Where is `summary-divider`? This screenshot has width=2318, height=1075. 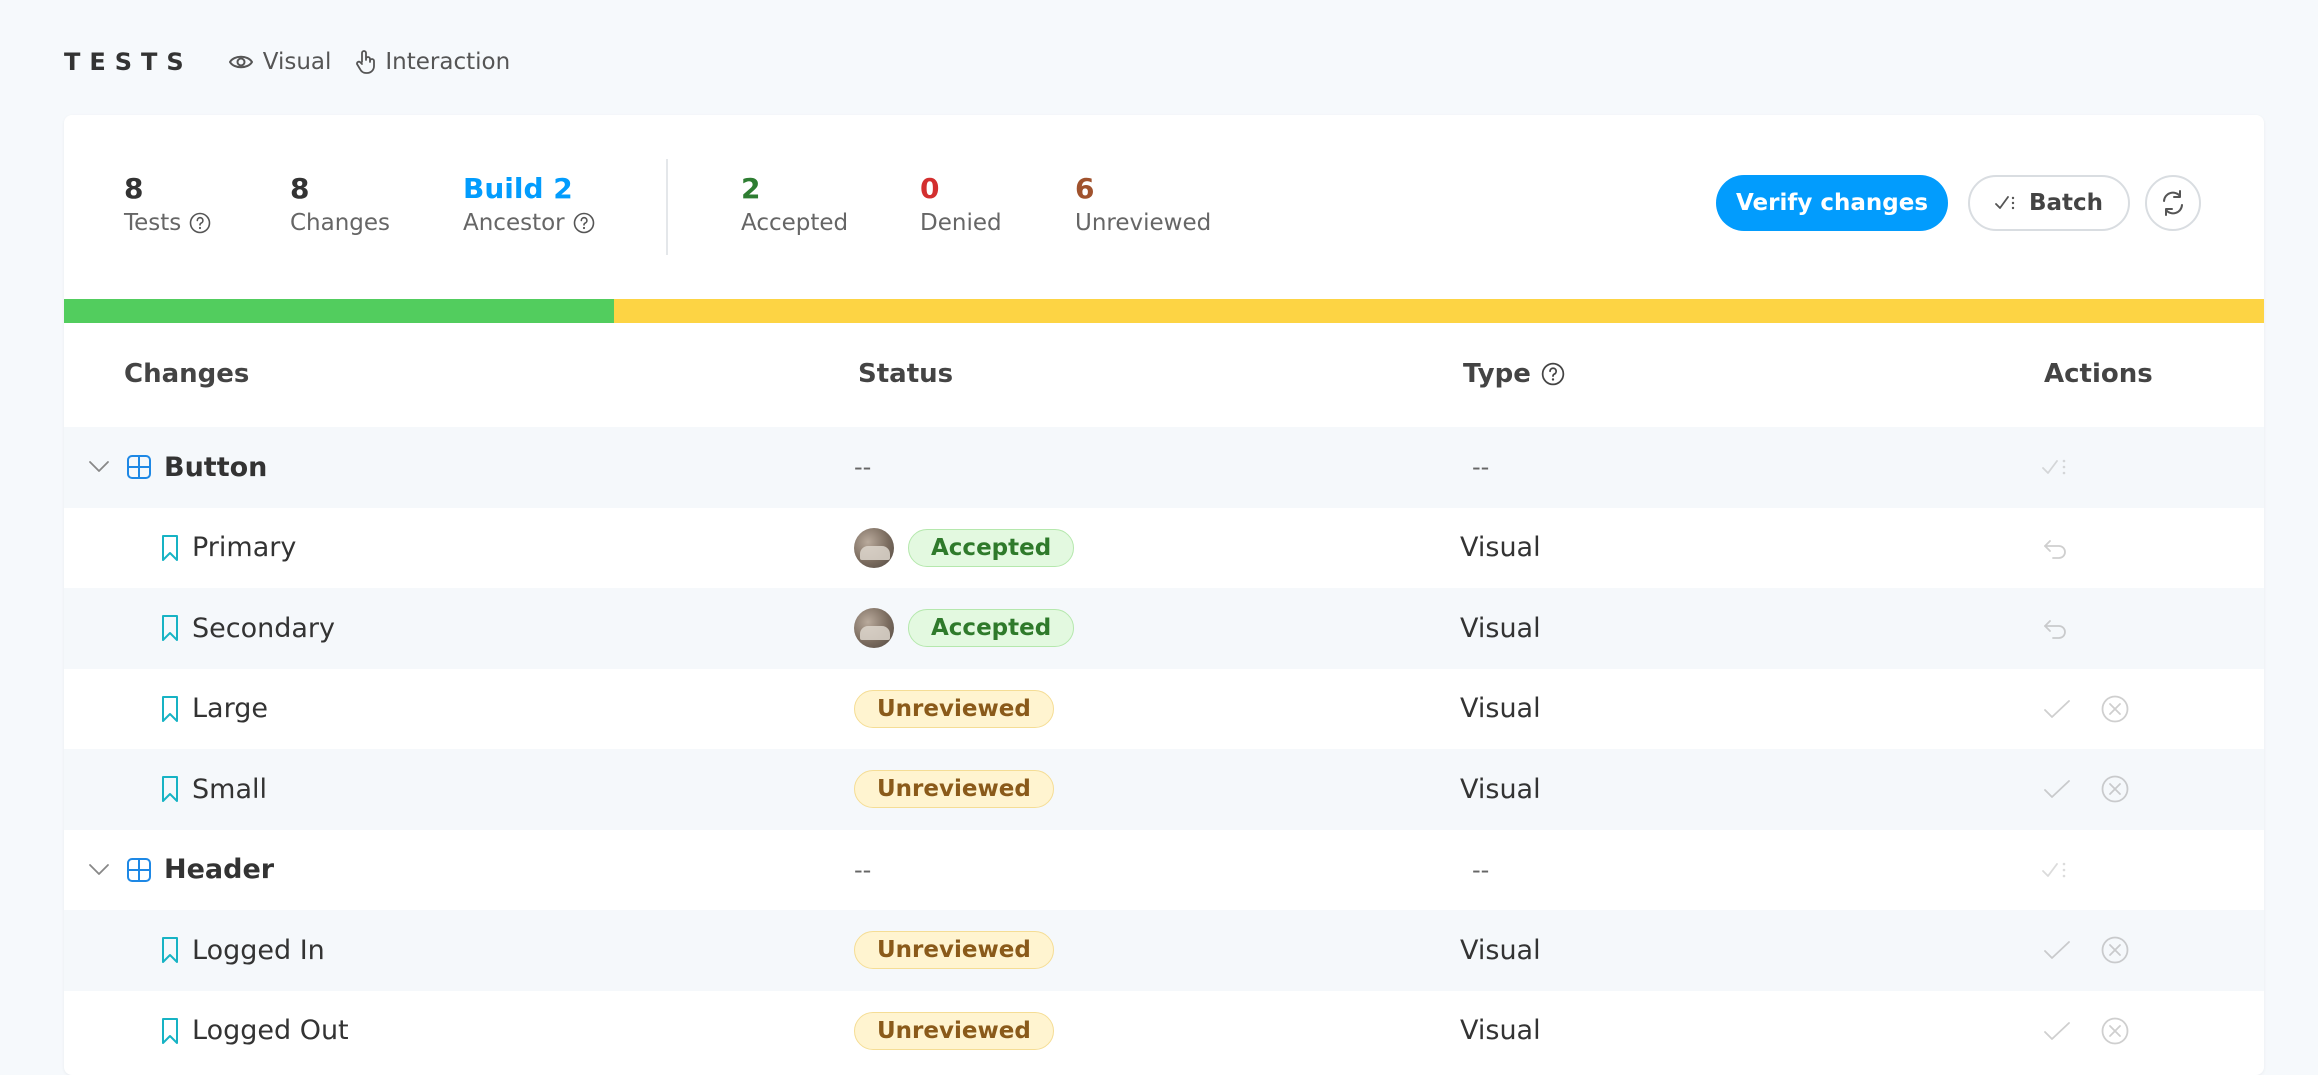 summary-divider is located at coordinates (667, 207).